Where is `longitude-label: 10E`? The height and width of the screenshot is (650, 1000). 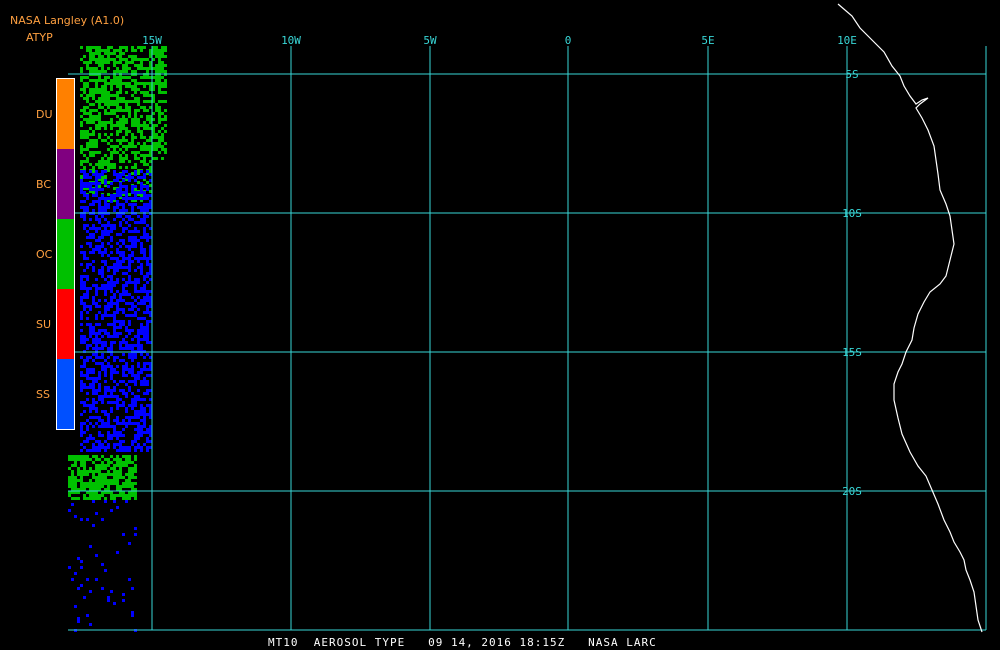
longitude-label: 10E is located at coordinates (847, 40).